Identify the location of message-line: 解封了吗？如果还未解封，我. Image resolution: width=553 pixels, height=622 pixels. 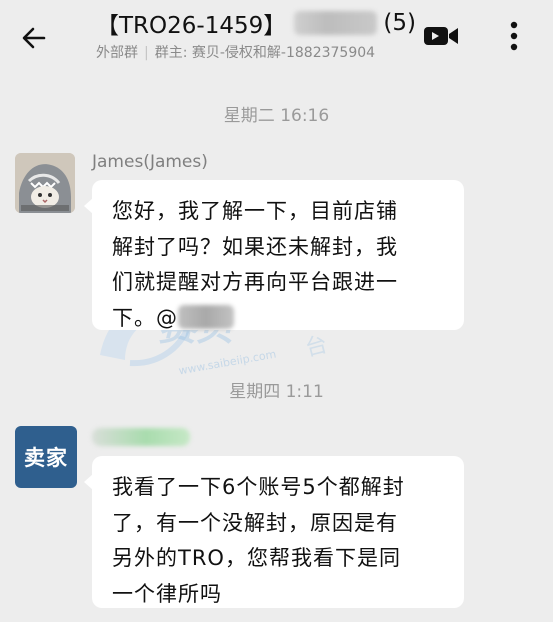
(255, 246).